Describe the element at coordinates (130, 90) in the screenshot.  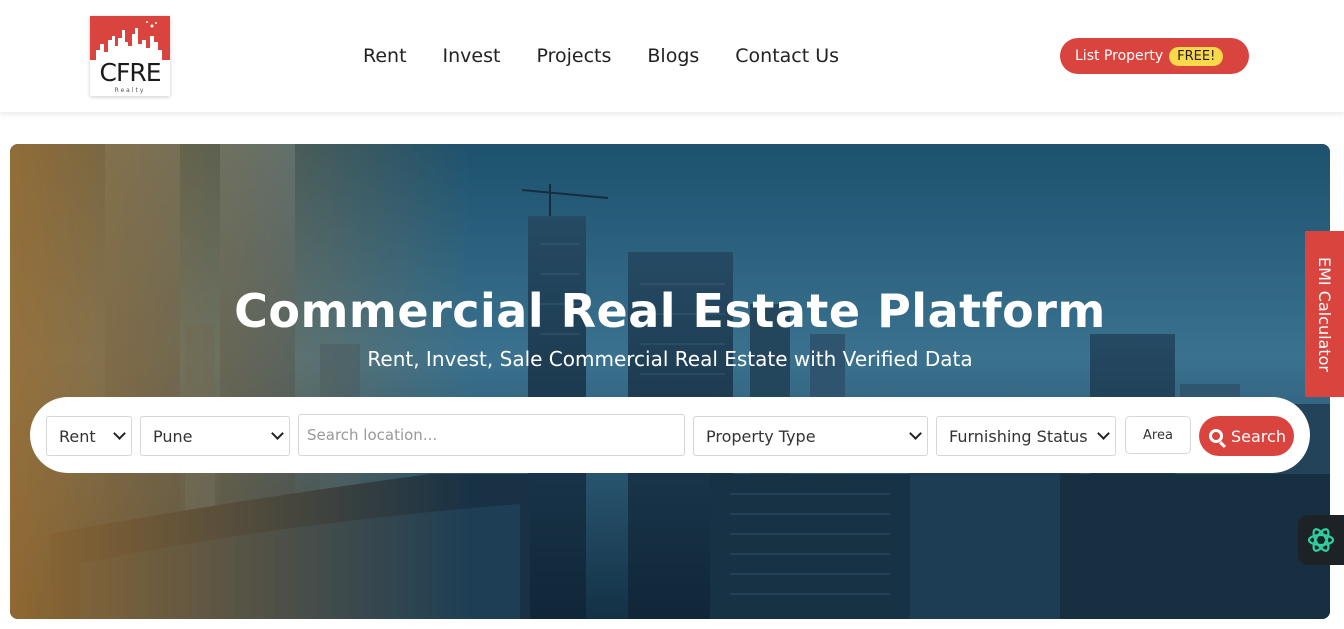
I see `logo-subtext: Realty` at that location.